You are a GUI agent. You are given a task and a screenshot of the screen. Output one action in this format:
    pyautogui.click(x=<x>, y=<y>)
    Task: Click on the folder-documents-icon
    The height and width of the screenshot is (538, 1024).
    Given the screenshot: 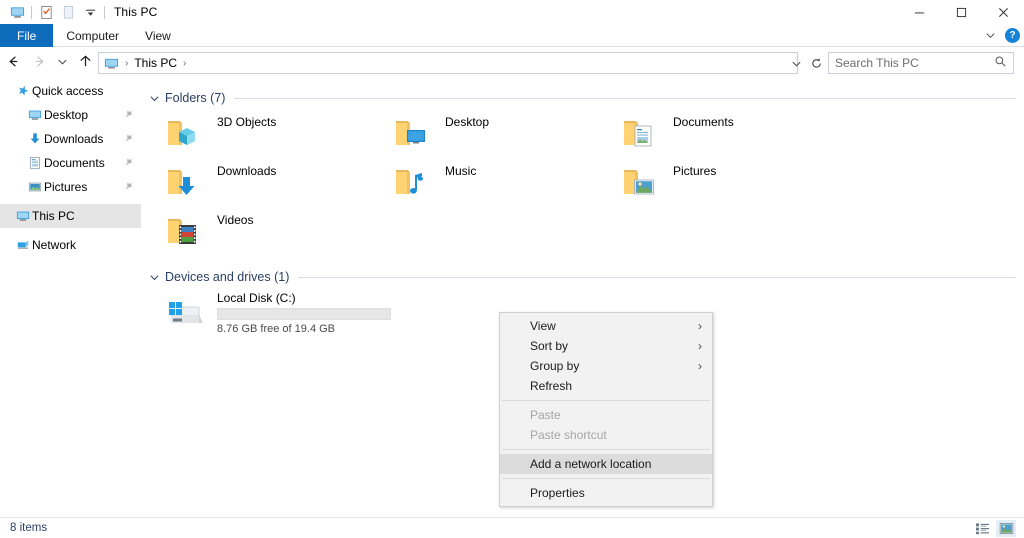 What is the action you would take?
    pyautogui.click(x=641, y=133)
    